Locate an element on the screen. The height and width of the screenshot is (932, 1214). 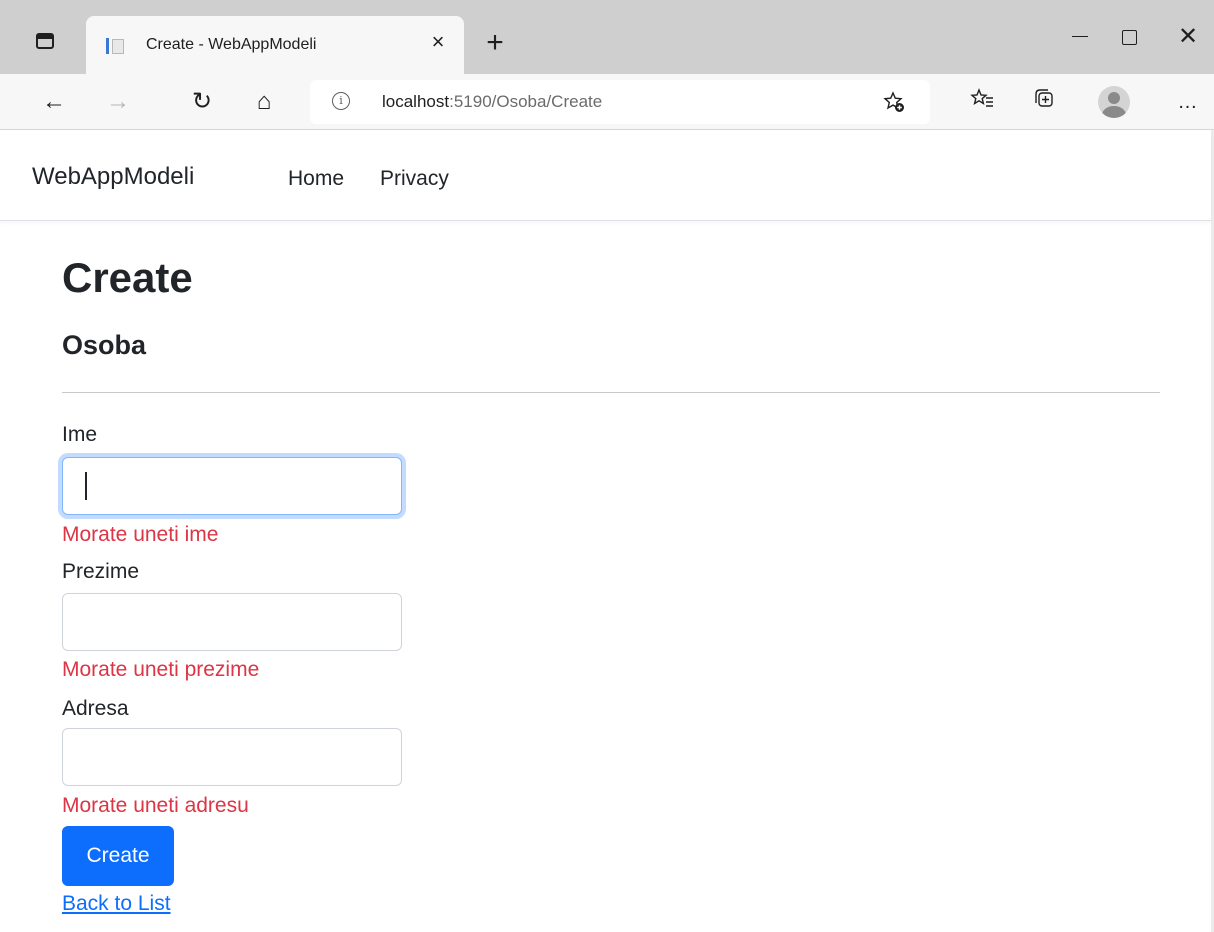
browser-tab: Create - WebAppModeli × is located at coordinates (275, 45).